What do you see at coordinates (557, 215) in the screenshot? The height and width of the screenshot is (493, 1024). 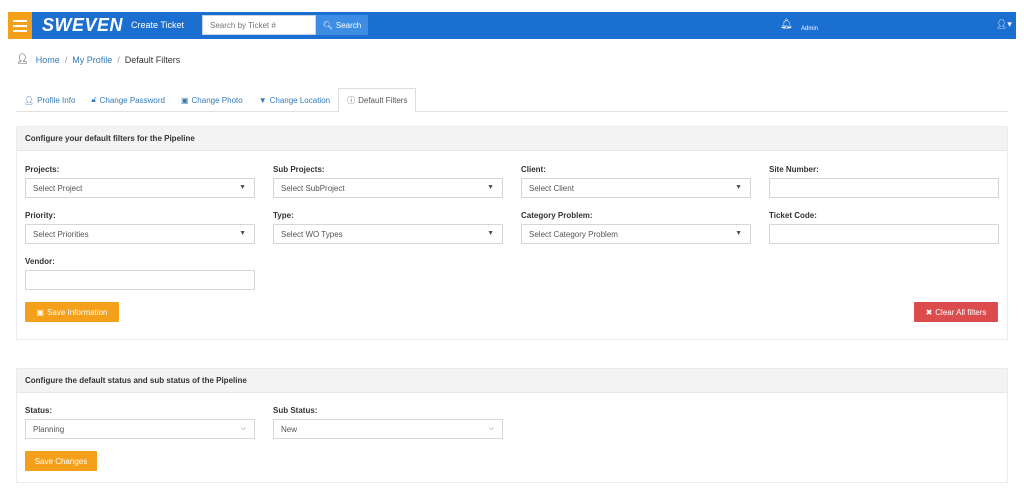 I see `category-problem-label: Category Problem:` at bounding box center [557, 215].